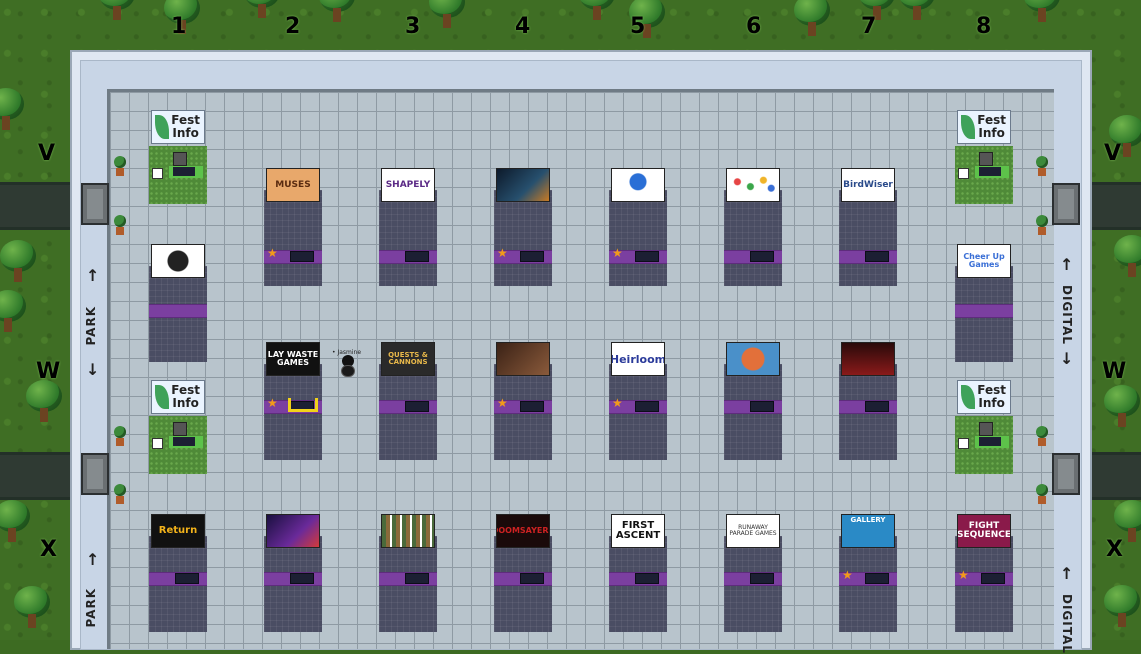  What do you see at coordinates (293, 227) in the screenshot?
I see `booth-muses: MUSES ★` at bounding box center [293, 227].